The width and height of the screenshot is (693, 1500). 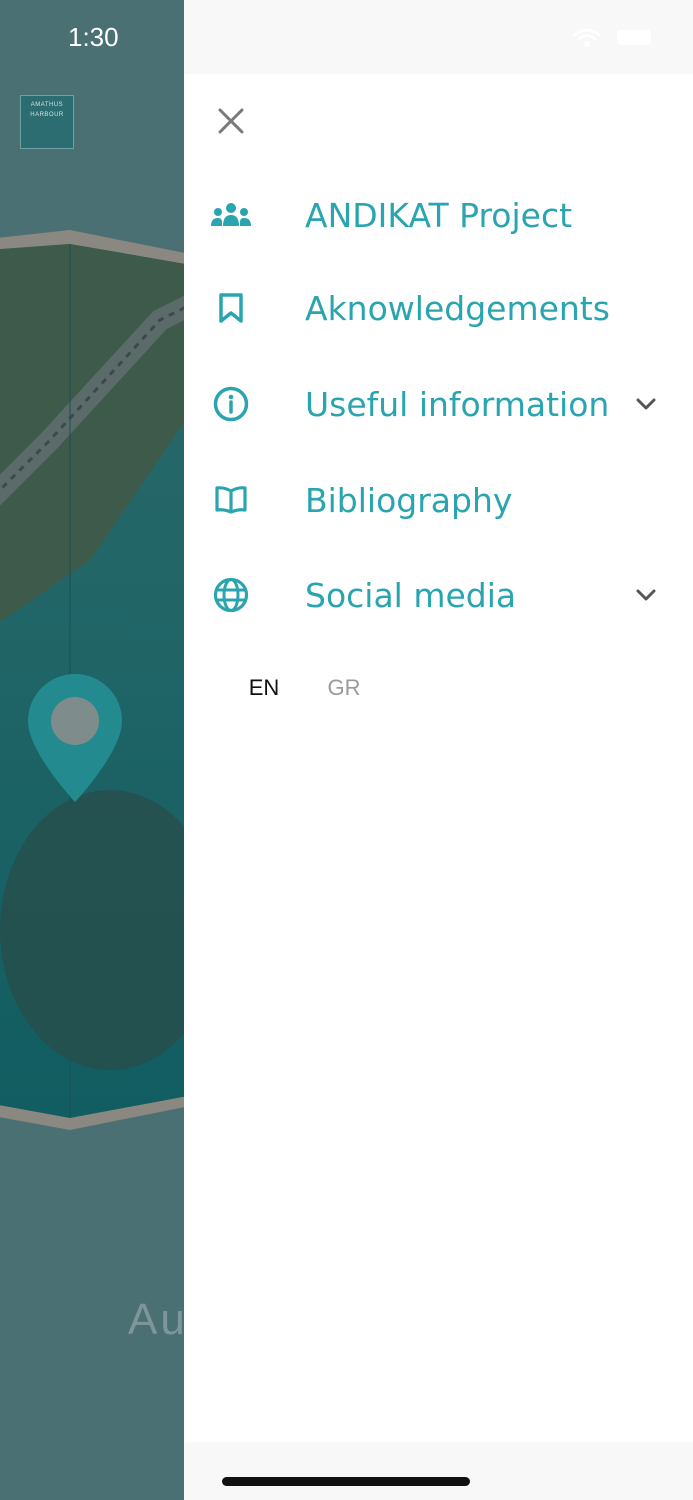 What do you see at coordinates (75, 738) in the screenshot?
I see `location-pin-icon` at bounding box center [75, 738].